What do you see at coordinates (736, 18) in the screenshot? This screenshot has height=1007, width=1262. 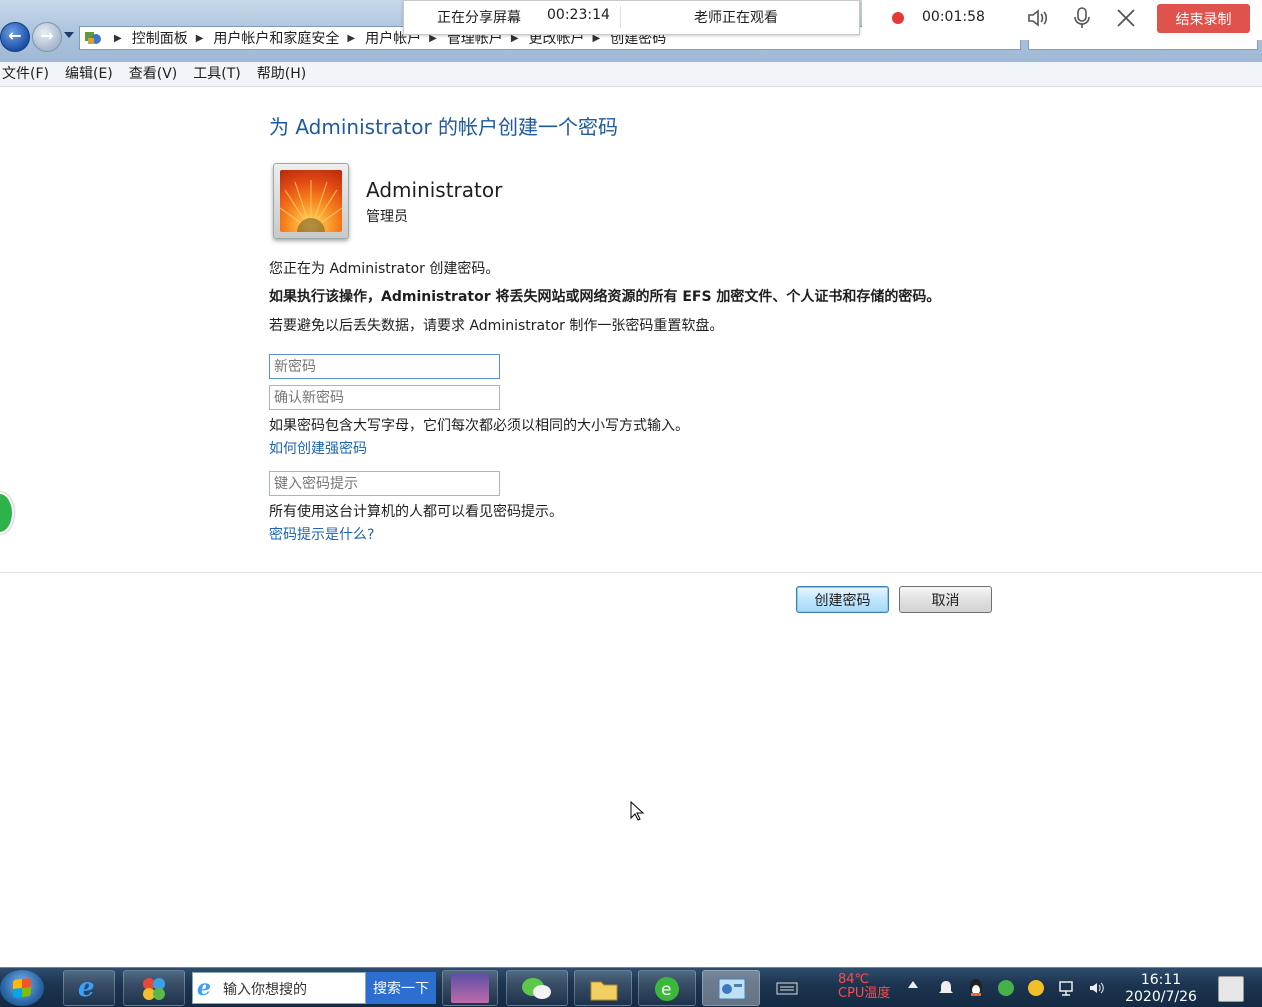 I see `viewer-status: 老师正在观看` at bounding box center [736, 18].